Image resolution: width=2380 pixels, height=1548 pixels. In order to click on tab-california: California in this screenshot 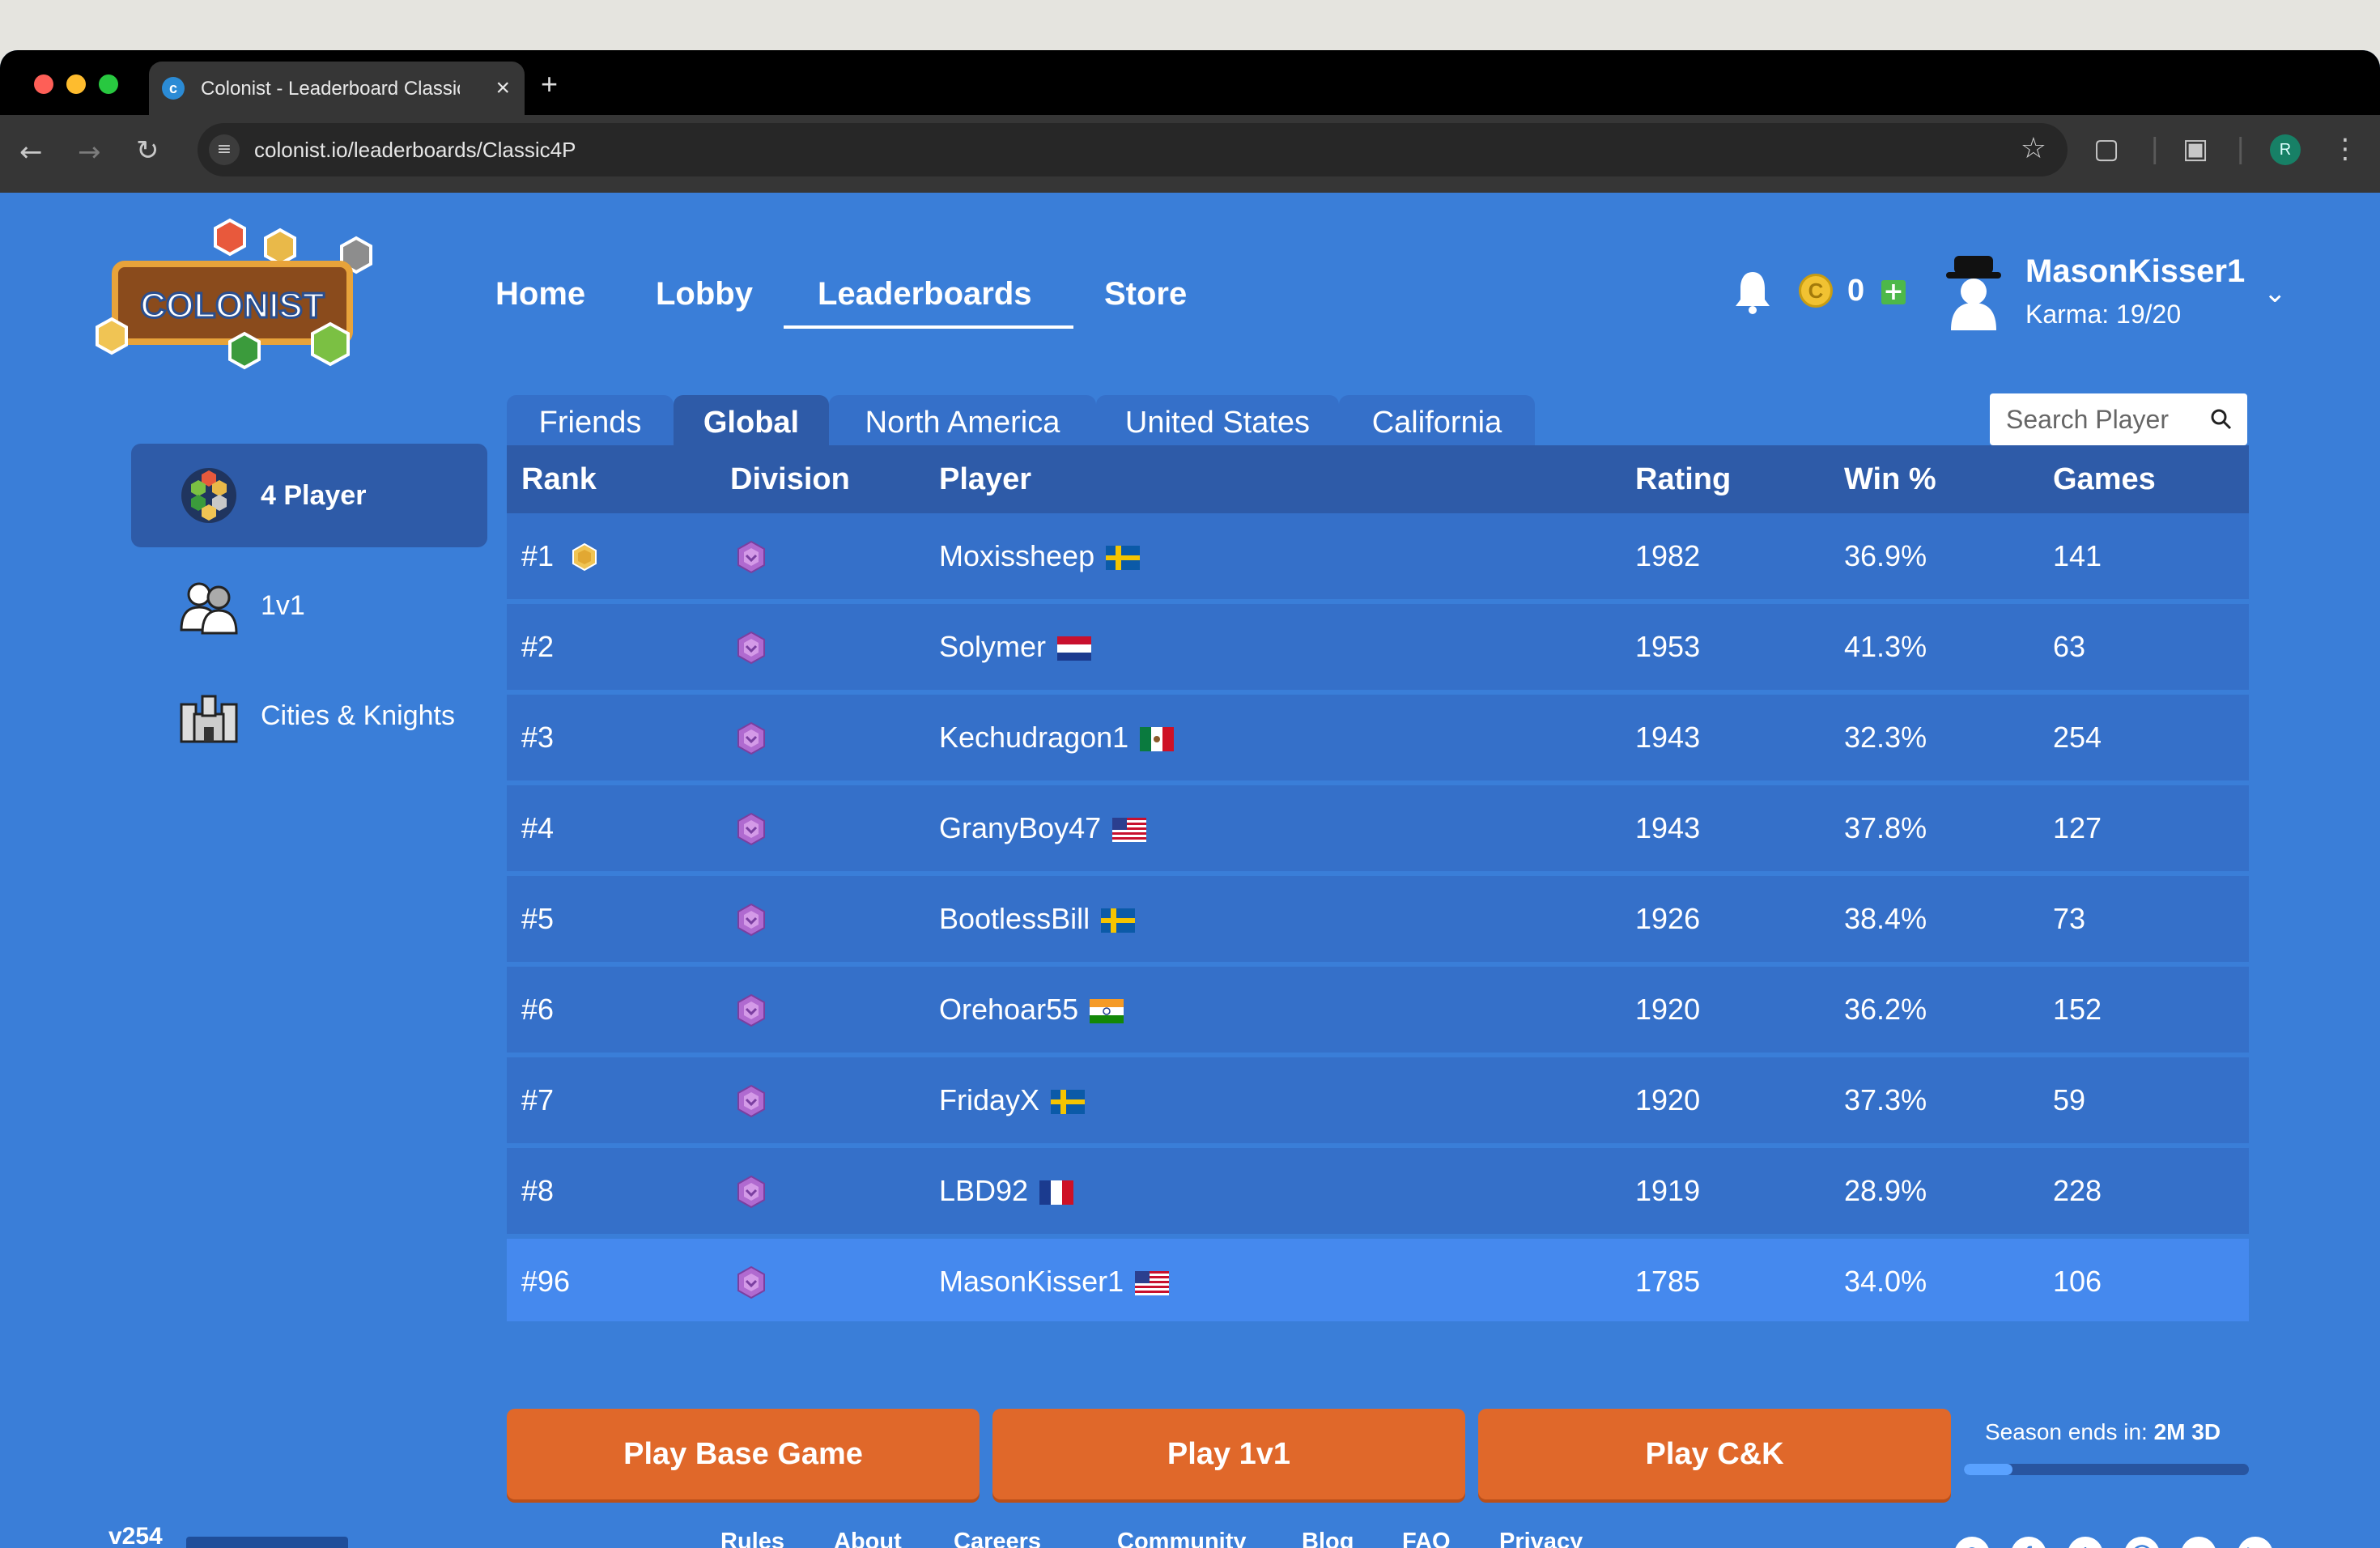, I will do `click(1437, 423)`.